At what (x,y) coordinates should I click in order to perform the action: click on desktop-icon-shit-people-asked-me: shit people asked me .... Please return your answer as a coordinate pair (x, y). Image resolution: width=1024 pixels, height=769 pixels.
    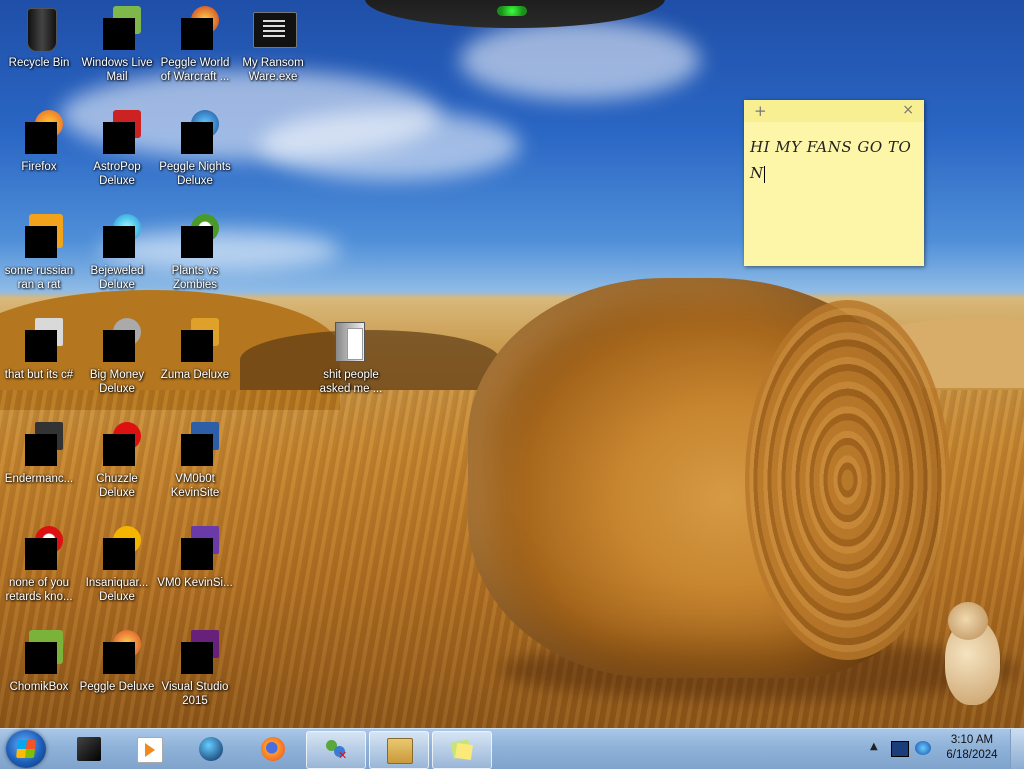
    Looking at the image, I should click on (351, 357).